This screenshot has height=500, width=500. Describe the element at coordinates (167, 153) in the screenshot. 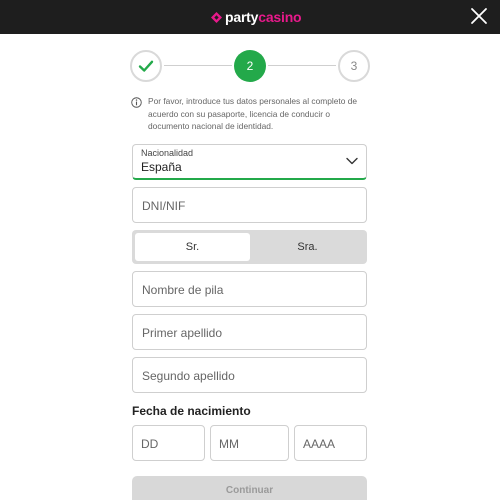

I see `nationality-caption: Nacionalidad` at that location.